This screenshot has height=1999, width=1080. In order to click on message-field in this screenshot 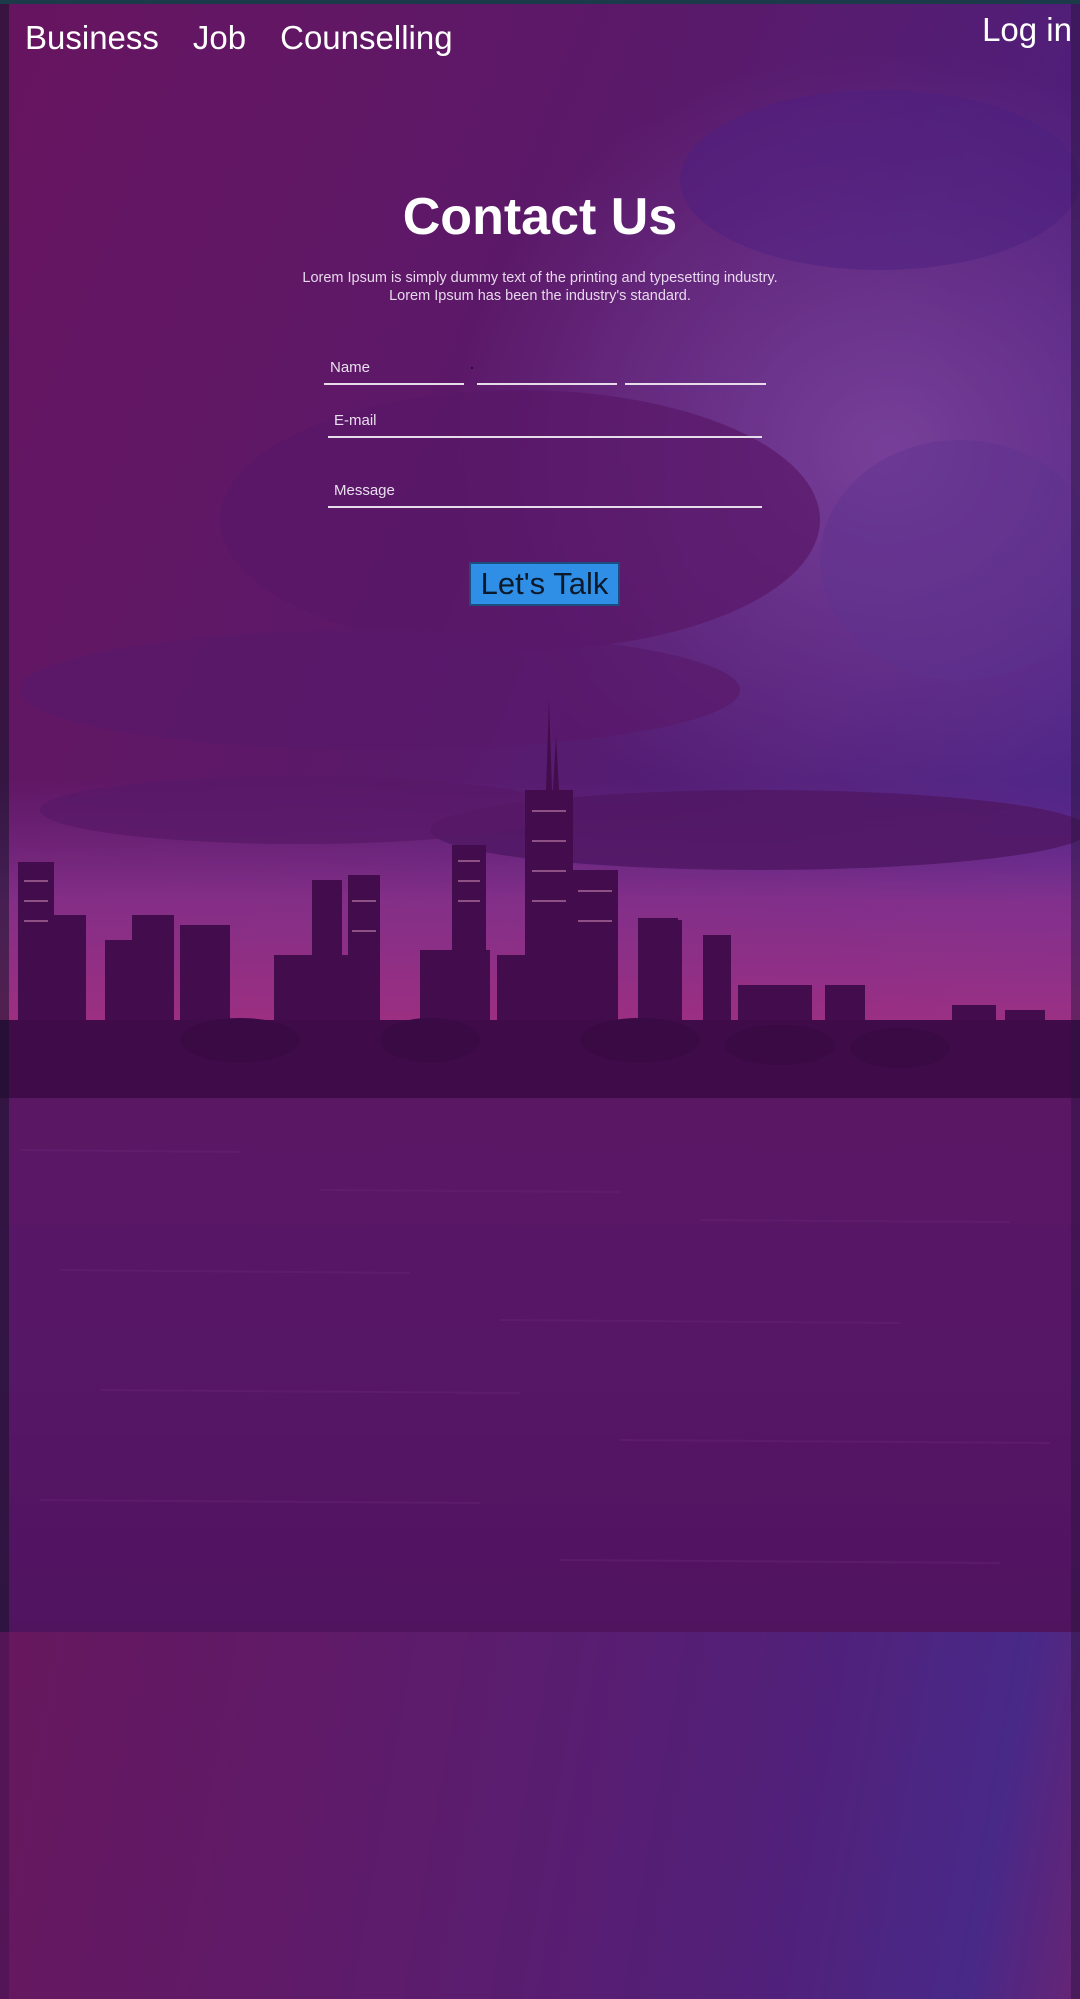, I will do `click(545, 493)`.